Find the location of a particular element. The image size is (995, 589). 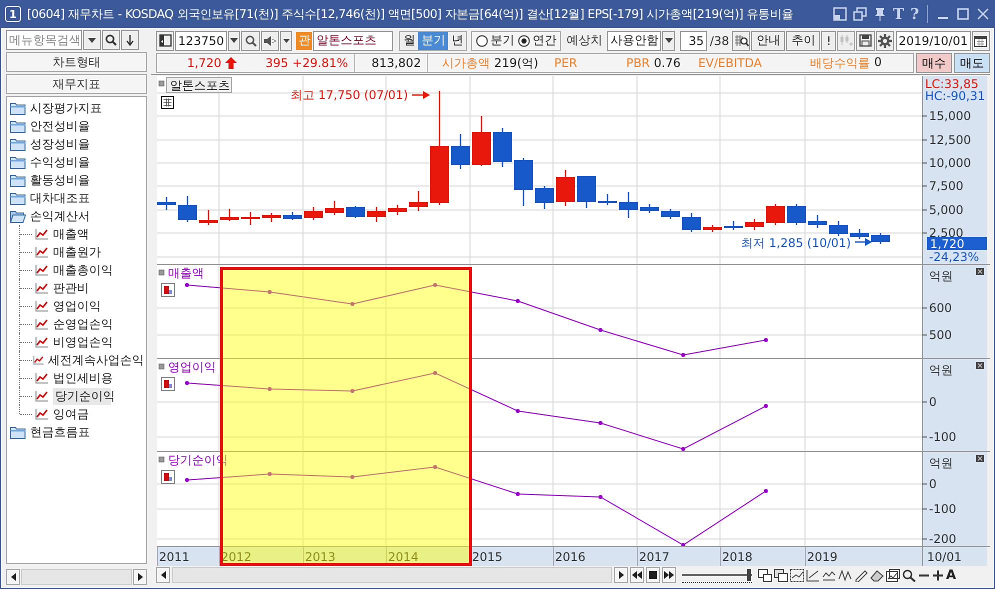

menu-search-field: 메뉴항목검색 is located at coordinates (44, 40).